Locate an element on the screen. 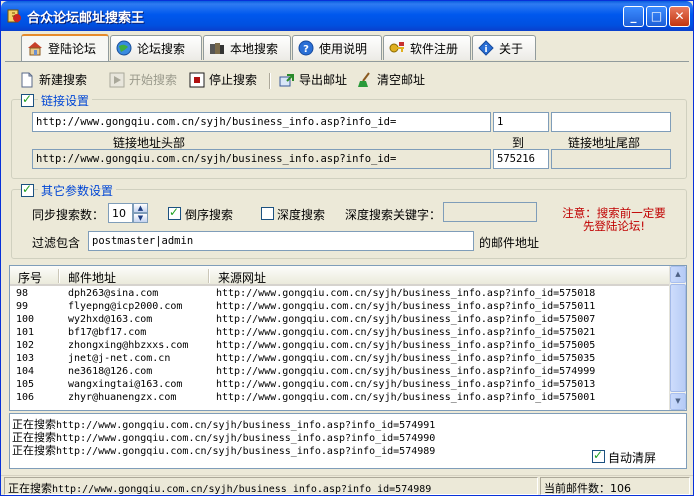 The image size is (694, 496). info-icon: i is located at coordinates (486, 48).